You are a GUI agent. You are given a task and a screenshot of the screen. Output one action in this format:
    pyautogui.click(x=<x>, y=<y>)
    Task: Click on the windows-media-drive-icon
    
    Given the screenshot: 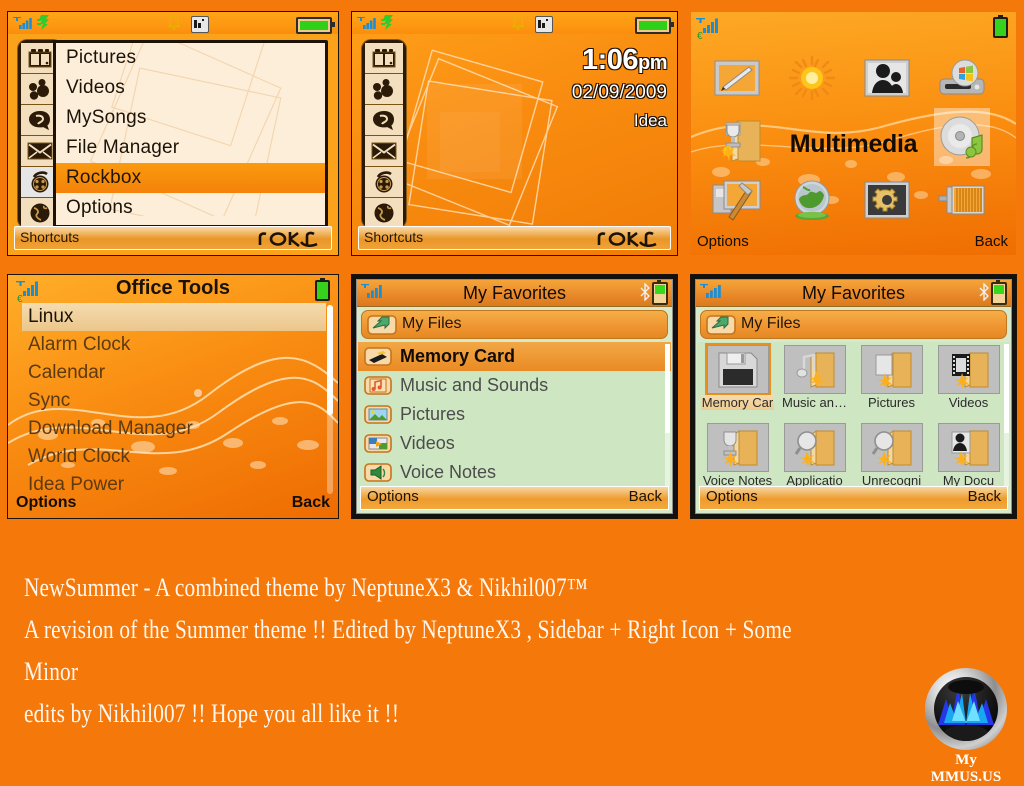 What is the action you would take?
    pyautogui.click(x=962, y=77)
    